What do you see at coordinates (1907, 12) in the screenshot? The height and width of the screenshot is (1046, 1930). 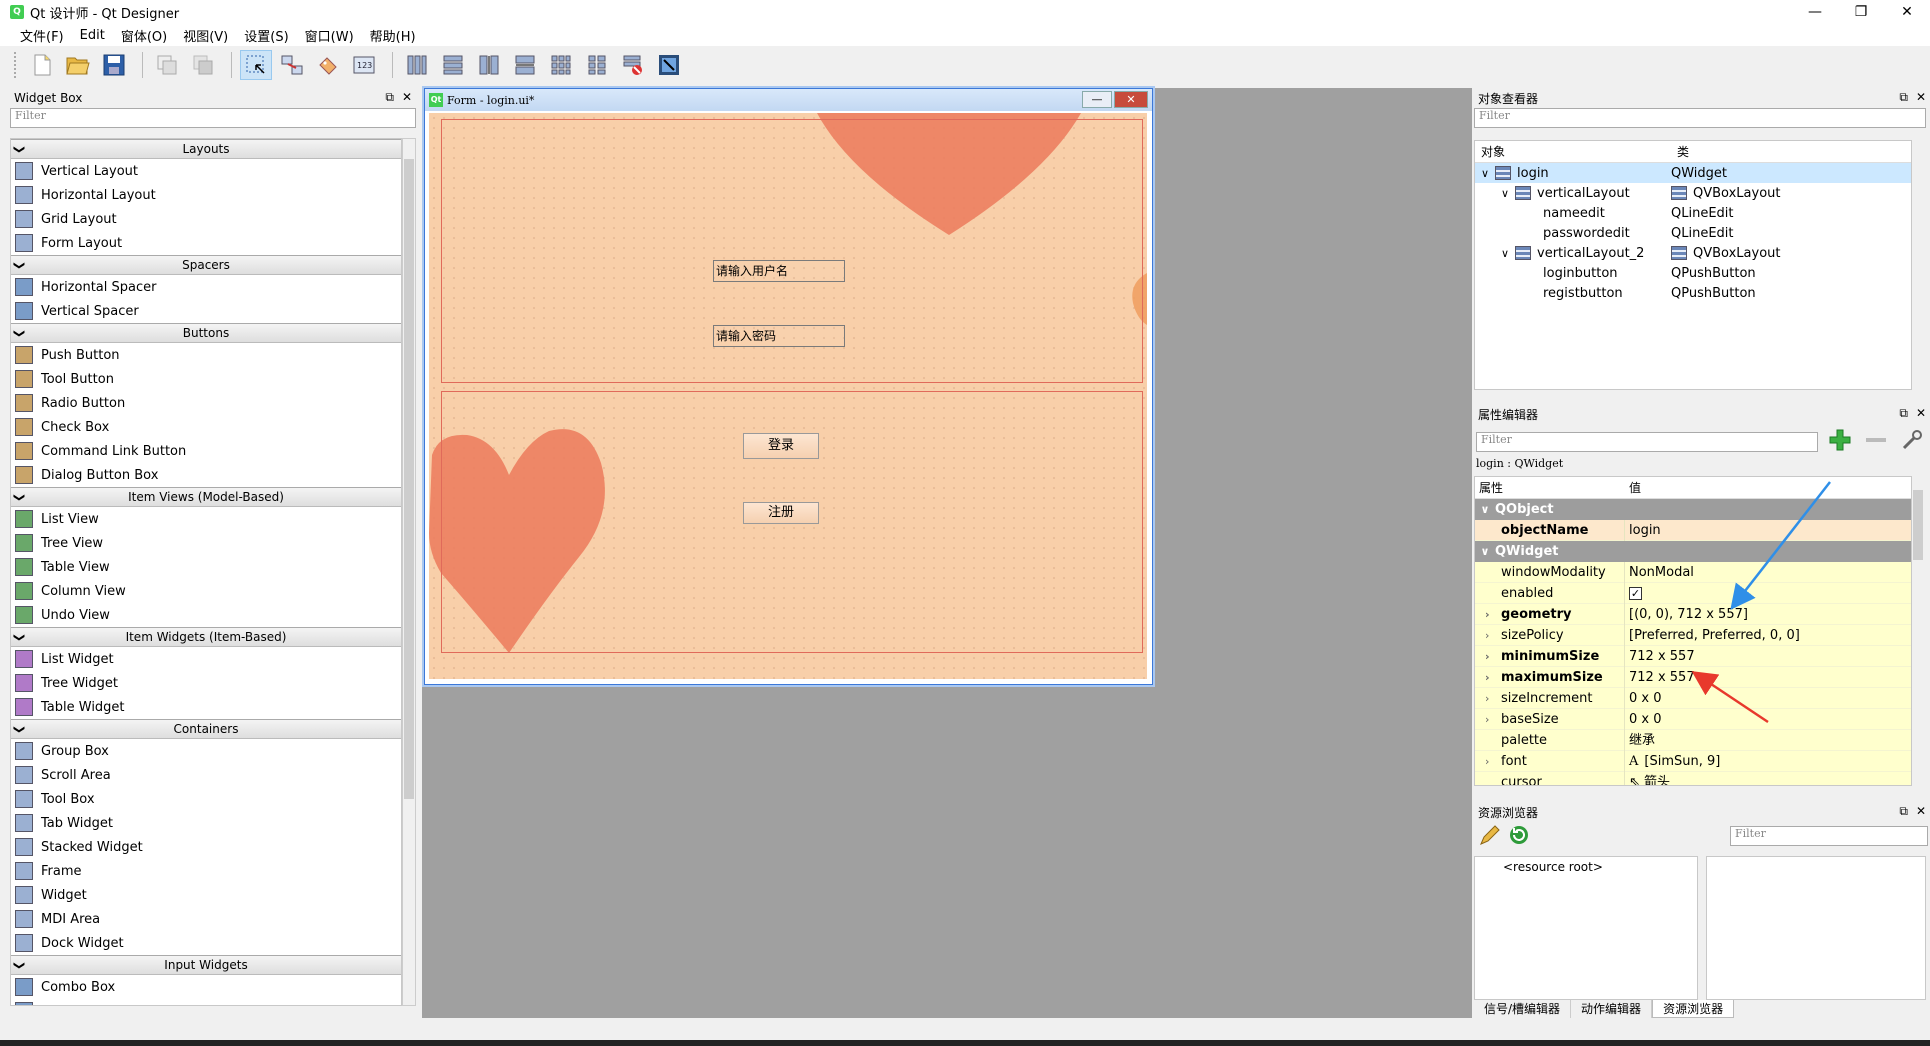 I see `close-button: ✕` at bounding box center [1907, 12].